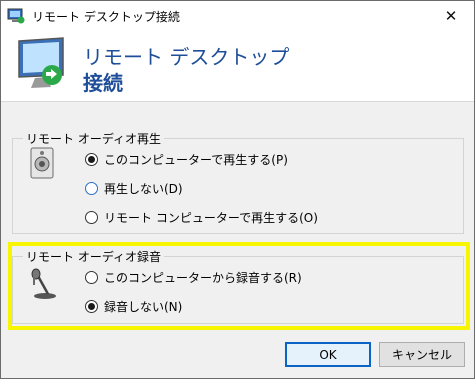 The height and width of the screenshot is (379, 475). Describe the element at coordinates (196, 160) in the screenshot. I see `radio-label: このコンピューターで再生する(P)` at that location.